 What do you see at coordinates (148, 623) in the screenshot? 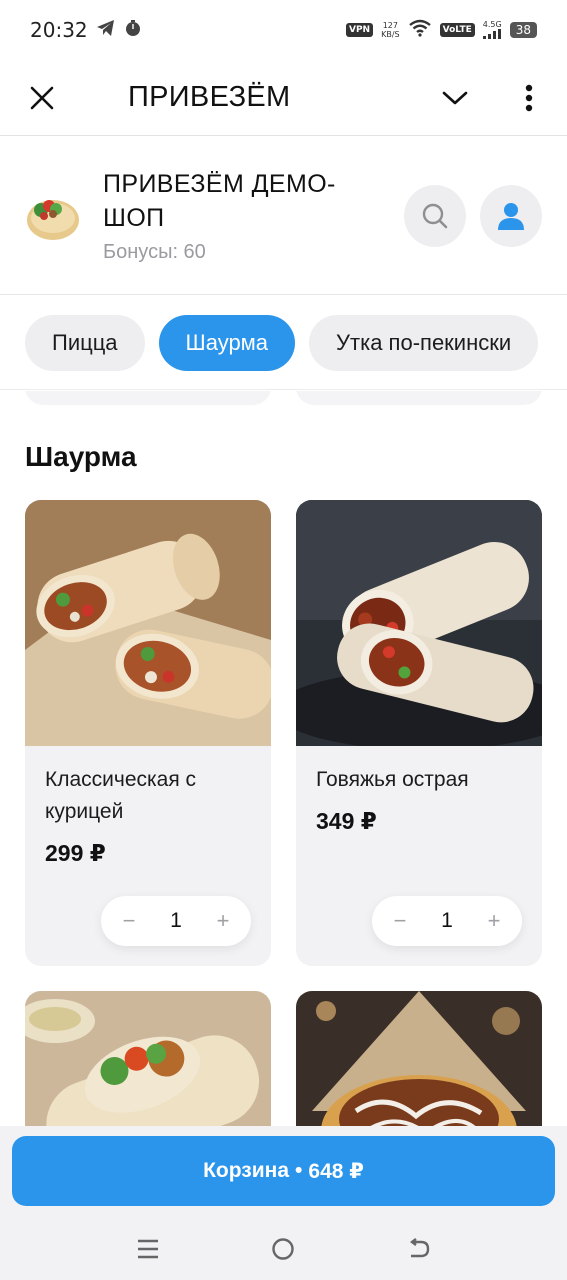
I see `product-image-chicken-shawarma` at bounding box center [148, 623].